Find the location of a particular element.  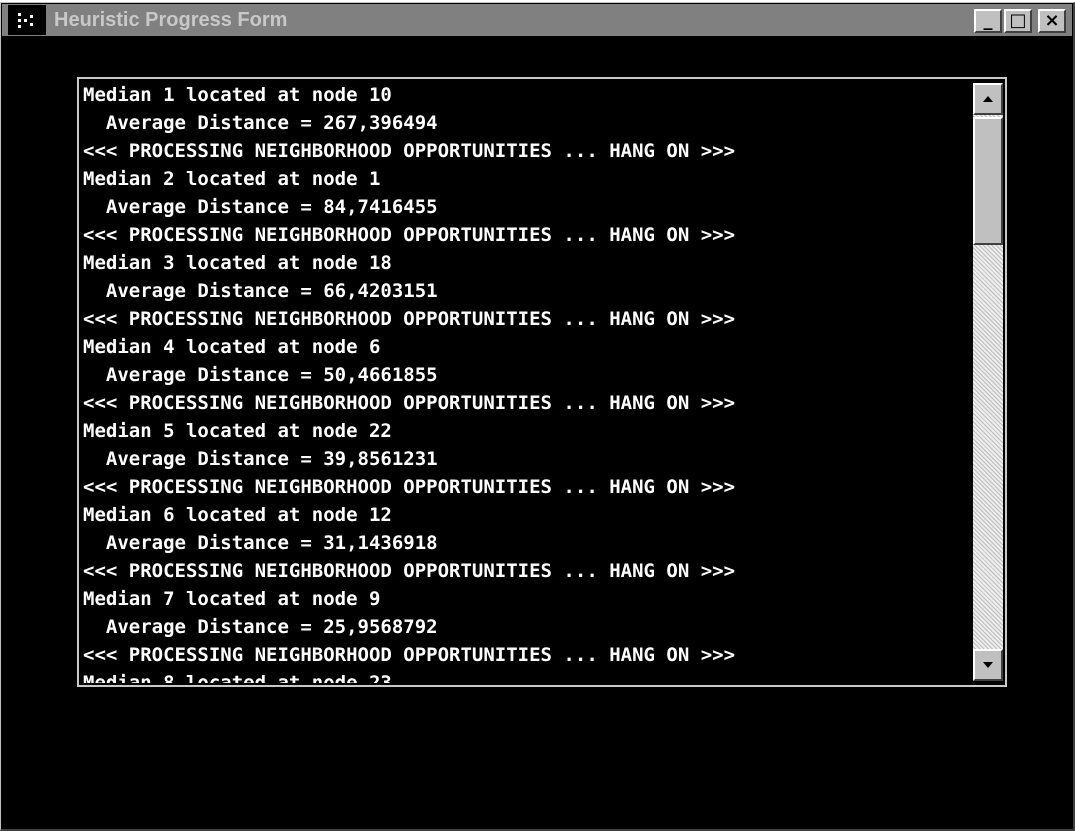

maximize-button: □ is located at coordinates (1018, 21).